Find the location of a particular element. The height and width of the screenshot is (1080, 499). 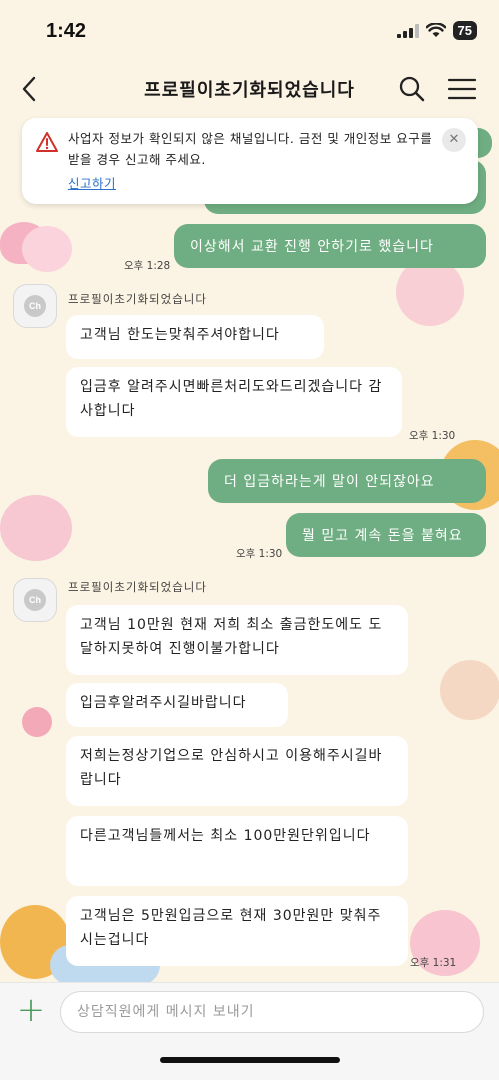

incoming-message: 입금후알려주시길바랍니다 is located at coordinates (177, 705).